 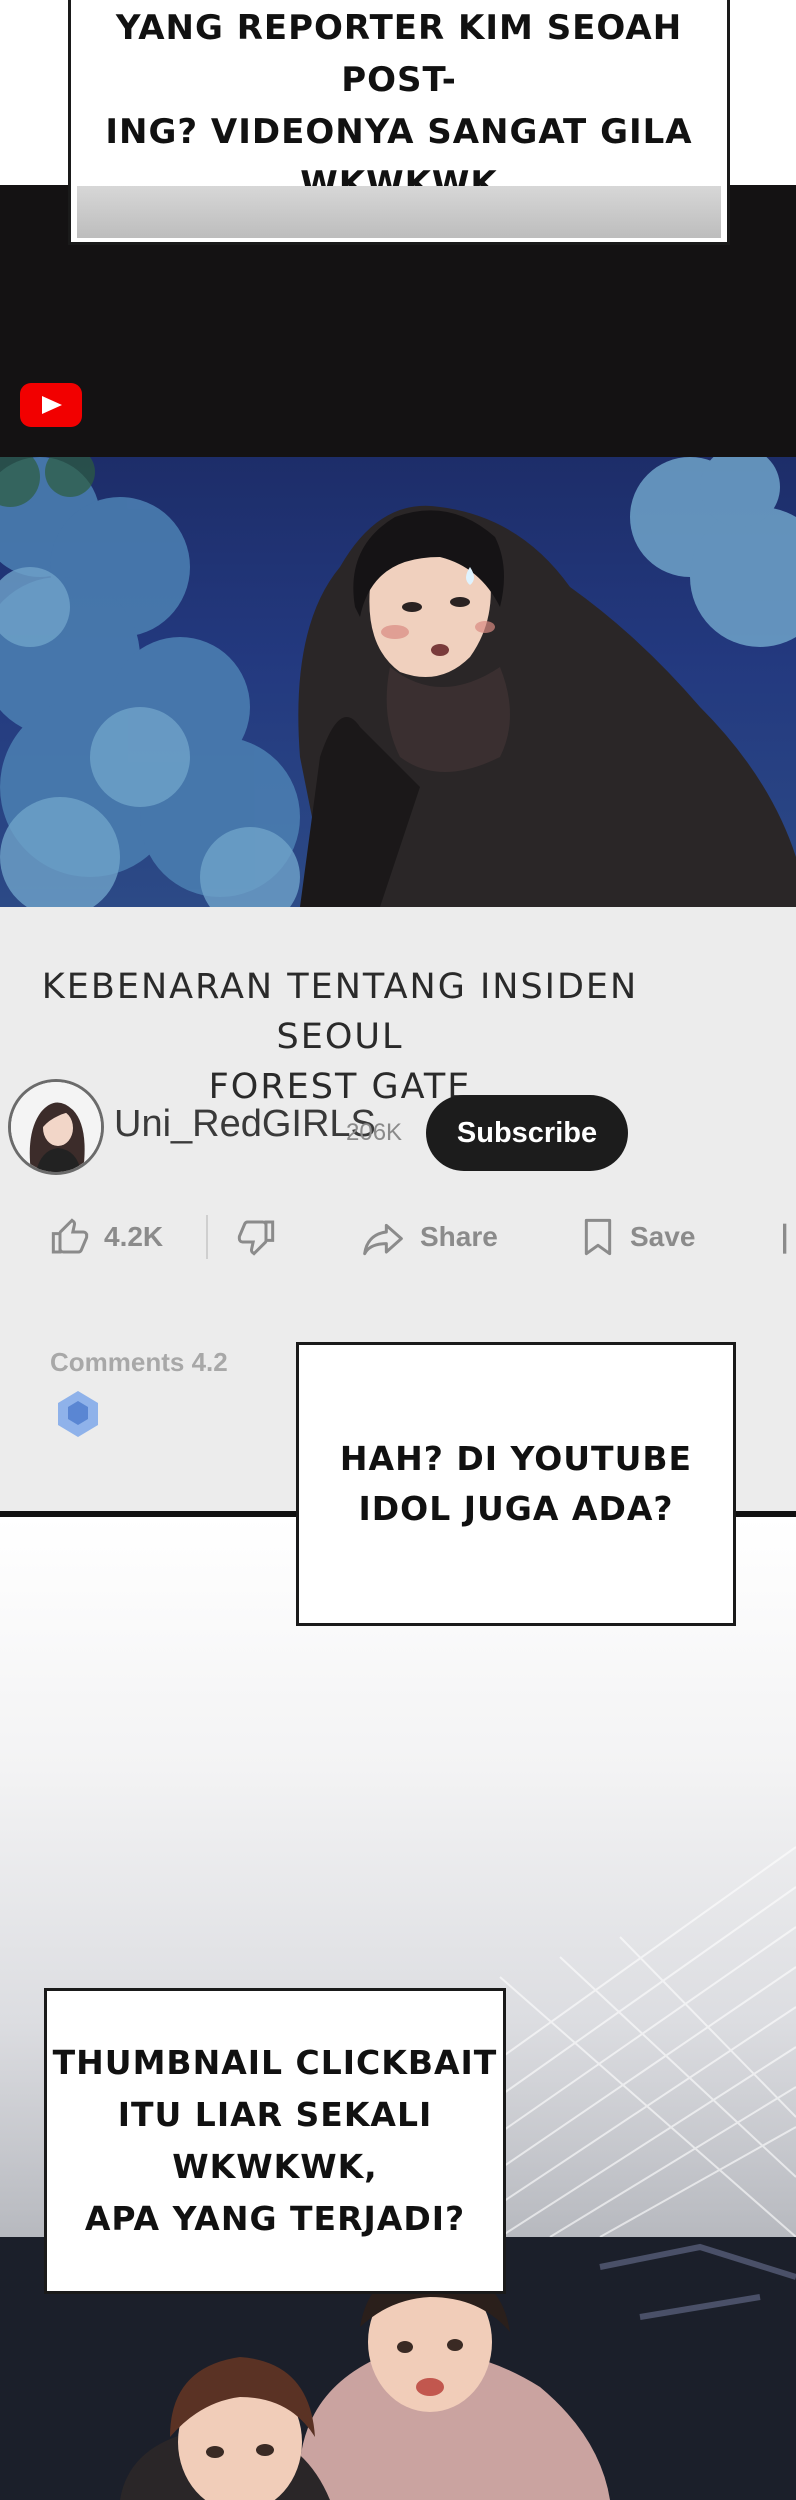 What do you see at coordinates (383, 1239) in the screenshot?
I see `share-icon` at bounding box center [383, 1239].